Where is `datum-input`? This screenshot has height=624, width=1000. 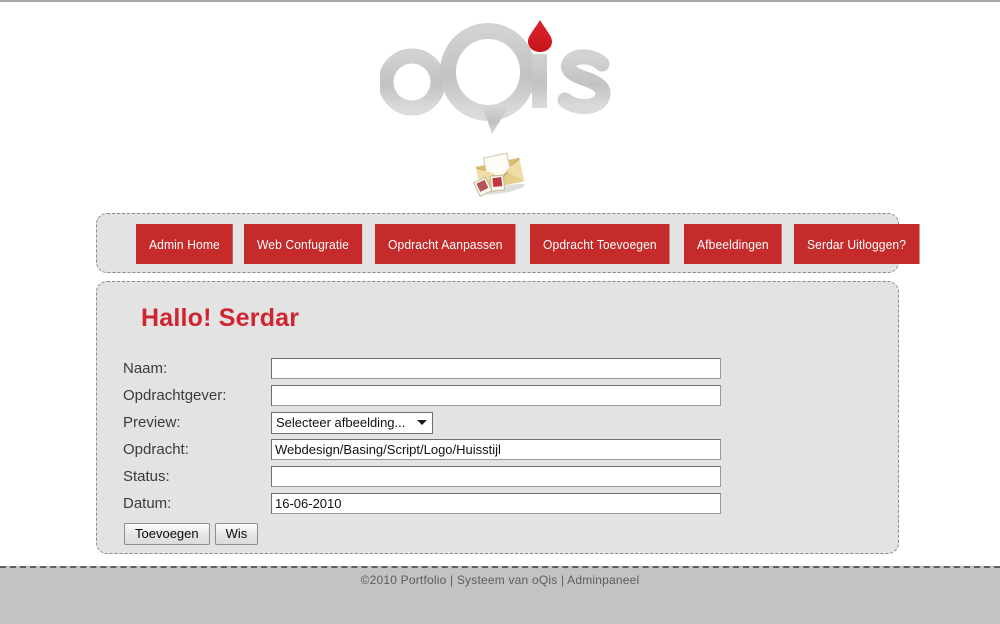
datum-input is located at coordinates (496, 503).